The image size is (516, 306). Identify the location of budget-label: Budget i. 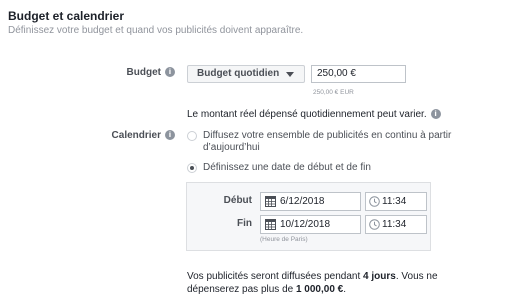
(142, 72).